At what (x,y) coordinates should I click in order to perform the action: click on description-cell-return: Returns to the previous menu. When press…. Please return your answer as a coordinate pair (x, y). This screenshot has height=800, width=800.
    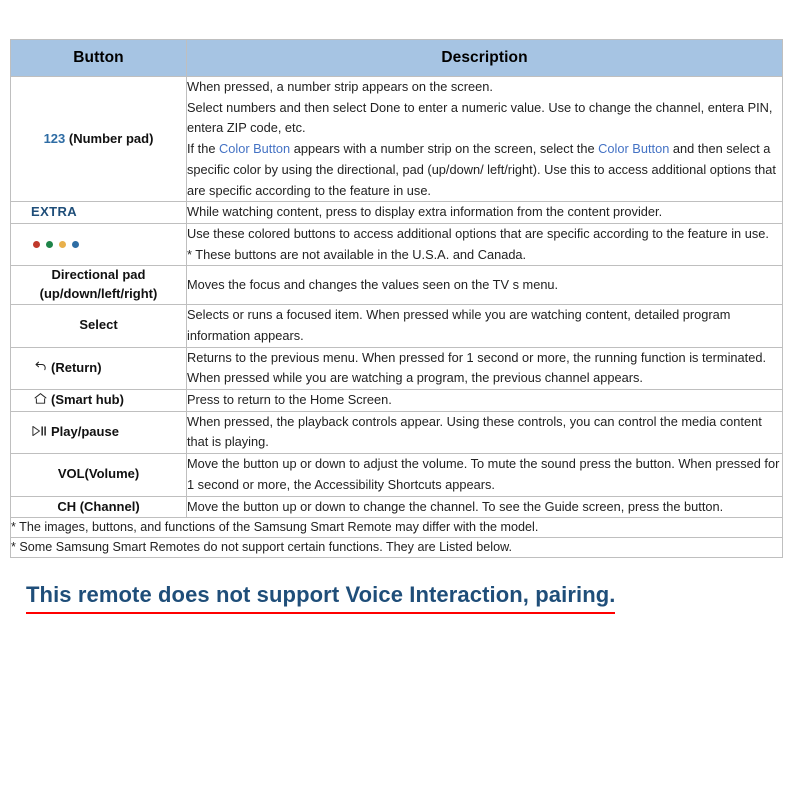
    Looking at the image, I should click on (484, 368).